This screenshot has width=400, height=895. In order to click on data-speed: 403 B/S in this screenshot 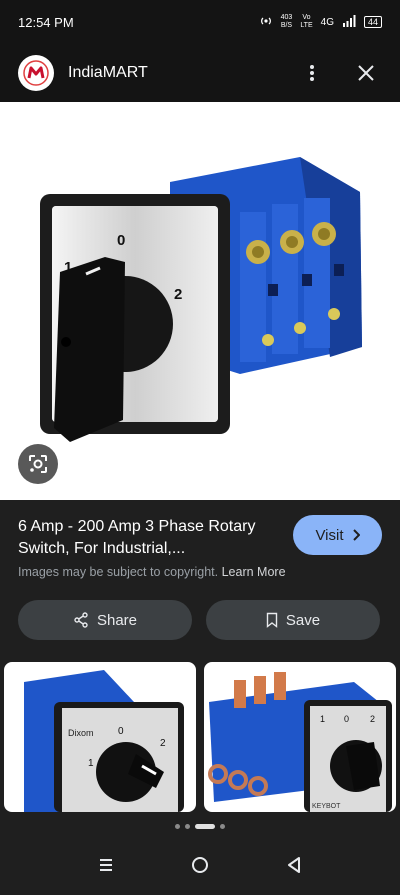, I will do `click(287, 22)`.